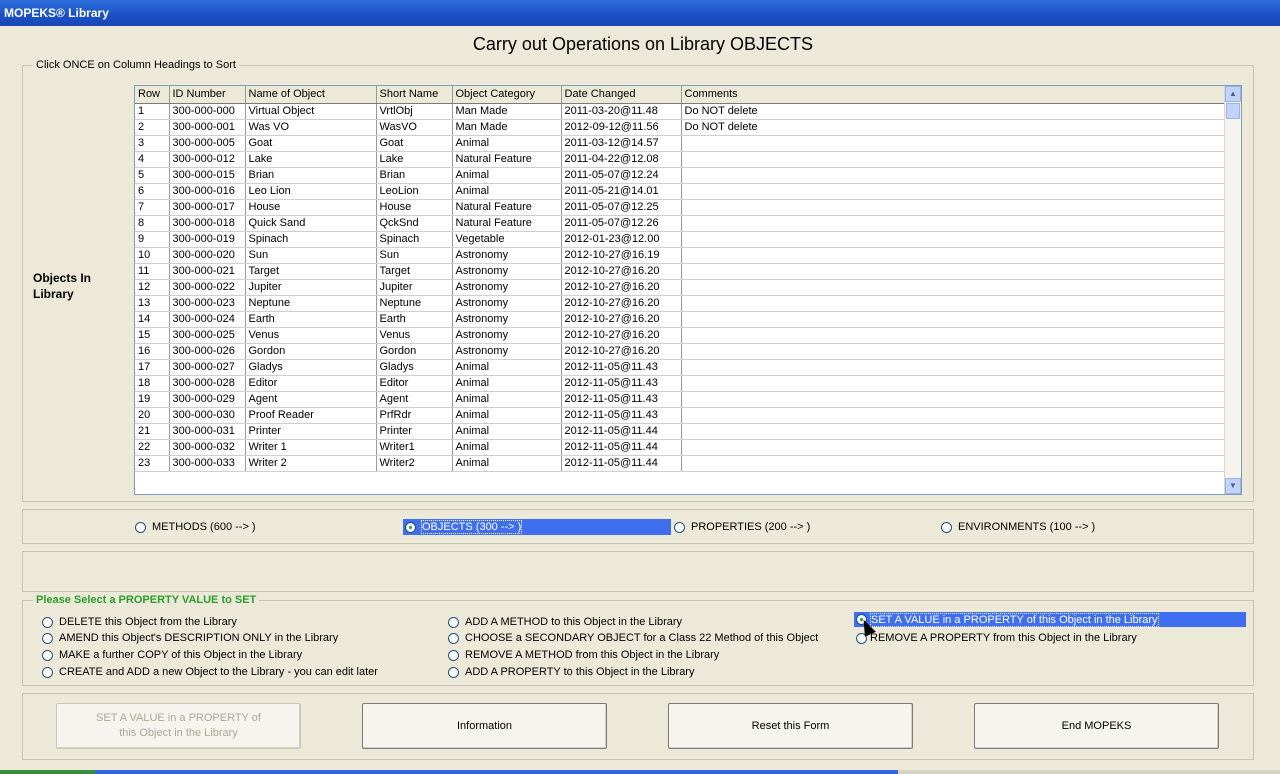 The width and height of the screenshot is (1280, 774). What do you see at coordinates (311, 271) in the screenshot?
I see `table-cell: Target` at bounding box center [311, 271].